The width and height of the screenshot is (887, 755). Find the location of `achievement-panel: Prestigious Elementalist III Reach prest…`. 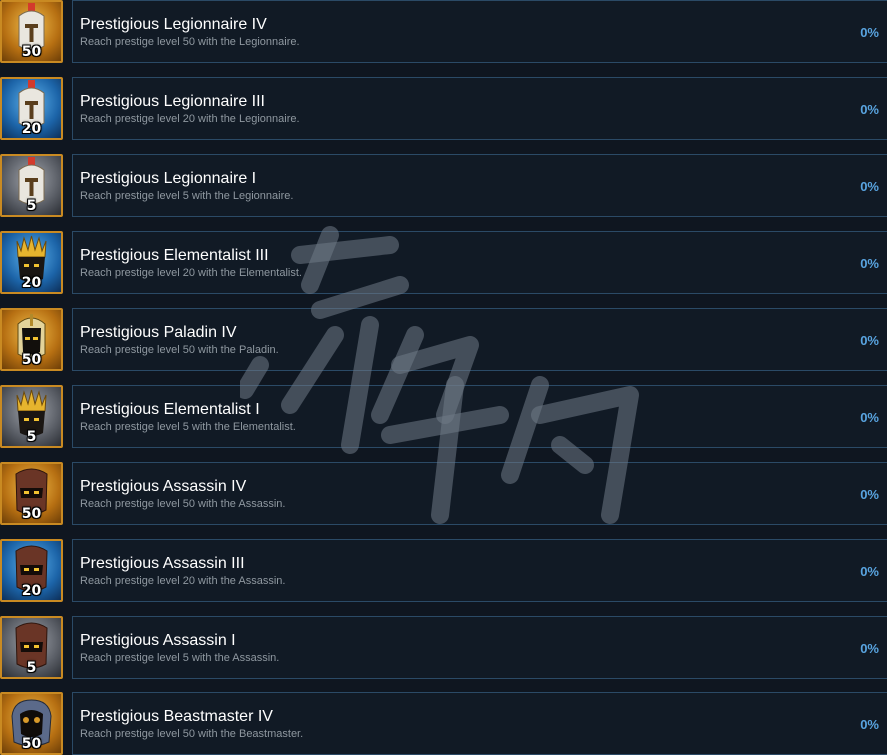

achievement-panel: Prestigious Elementalist III Reach prest… is located at coordinates (479, 262).